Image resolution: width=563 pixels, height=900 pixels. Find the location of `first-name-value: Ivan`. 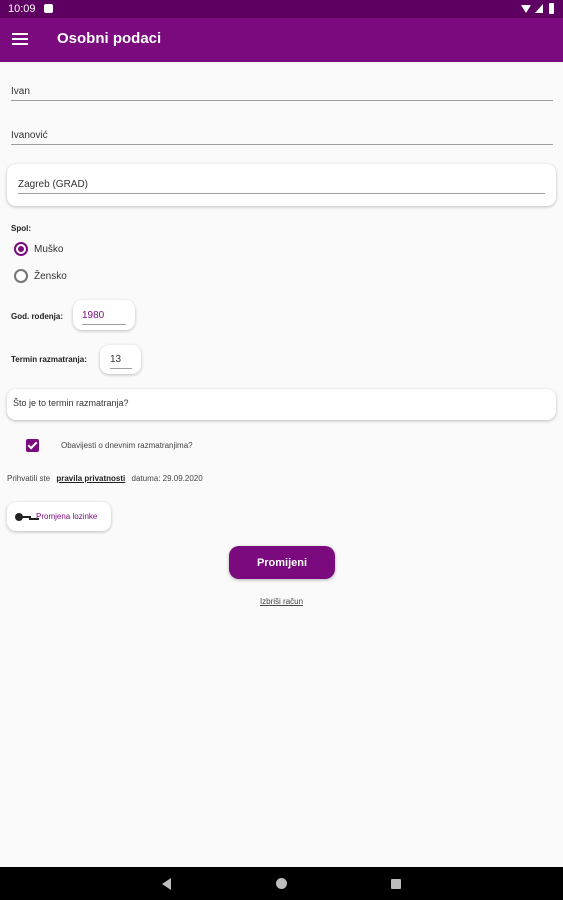

first-name-value: Ivan is located at coordinates (20, 91).